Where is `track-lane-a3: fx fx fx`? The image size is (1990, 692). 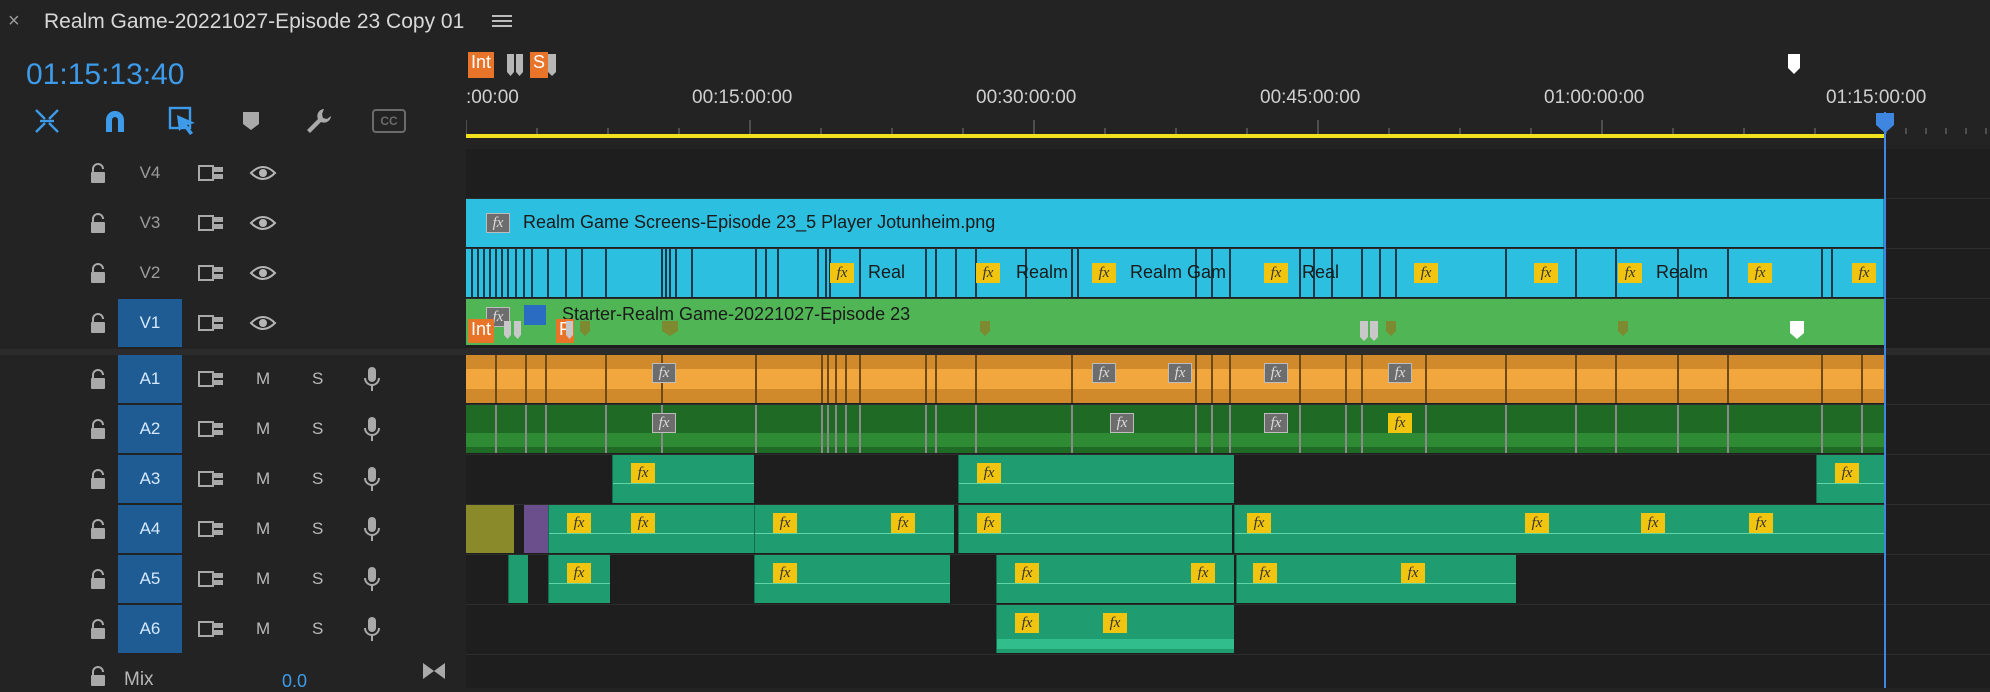 track-lane-a3: fx fx fx is located at coordinates (1228, 480).